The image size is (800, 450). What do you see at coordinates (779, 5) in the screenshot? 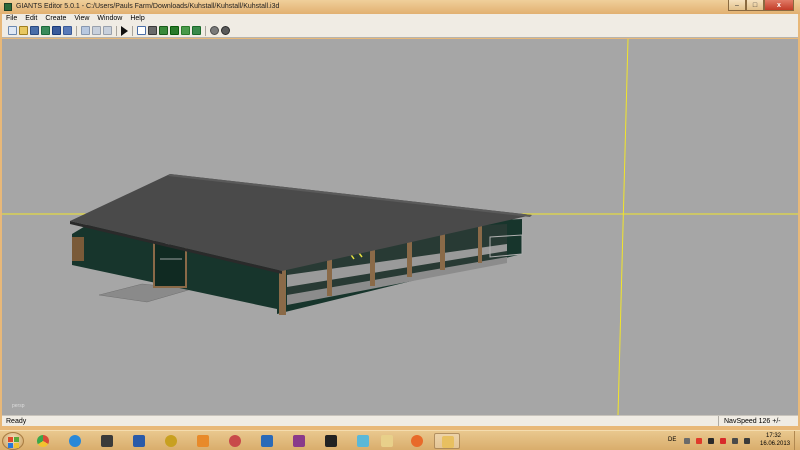
I see `close-button: x` at bounding box center [779, 5].